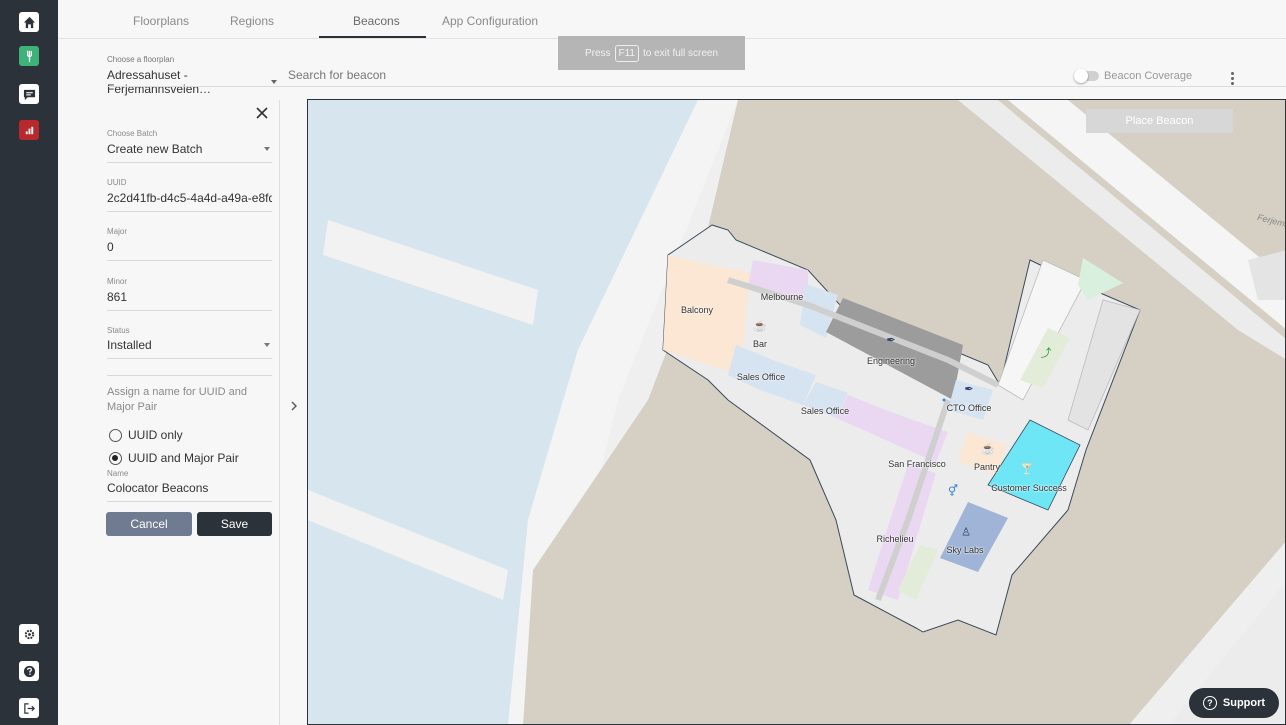 This screenshot has width=1286, height=725. Describe the element at coordinates (626, 53) in the screenshot. I see `fullscreen-notice-key: F11` at that location.